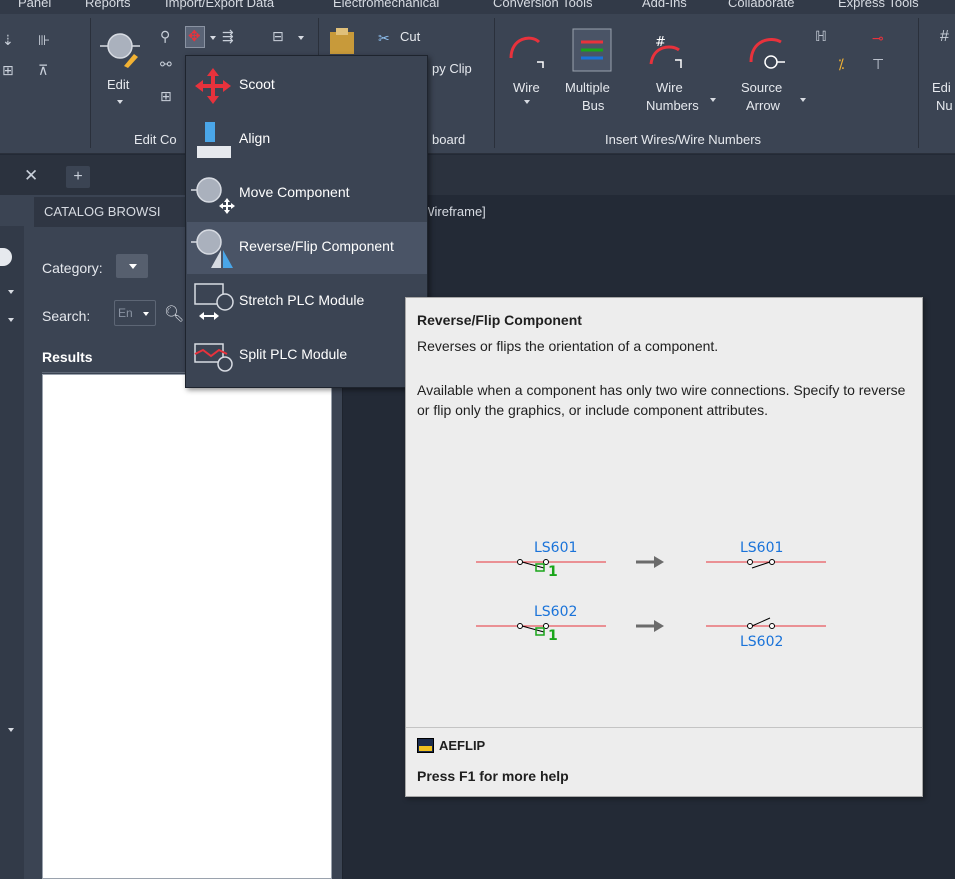  What do you see at coordinates (761, 642) in the screenshot?
I see `illustration-tag-2-after: LS602` at bounding box center [761, 642].